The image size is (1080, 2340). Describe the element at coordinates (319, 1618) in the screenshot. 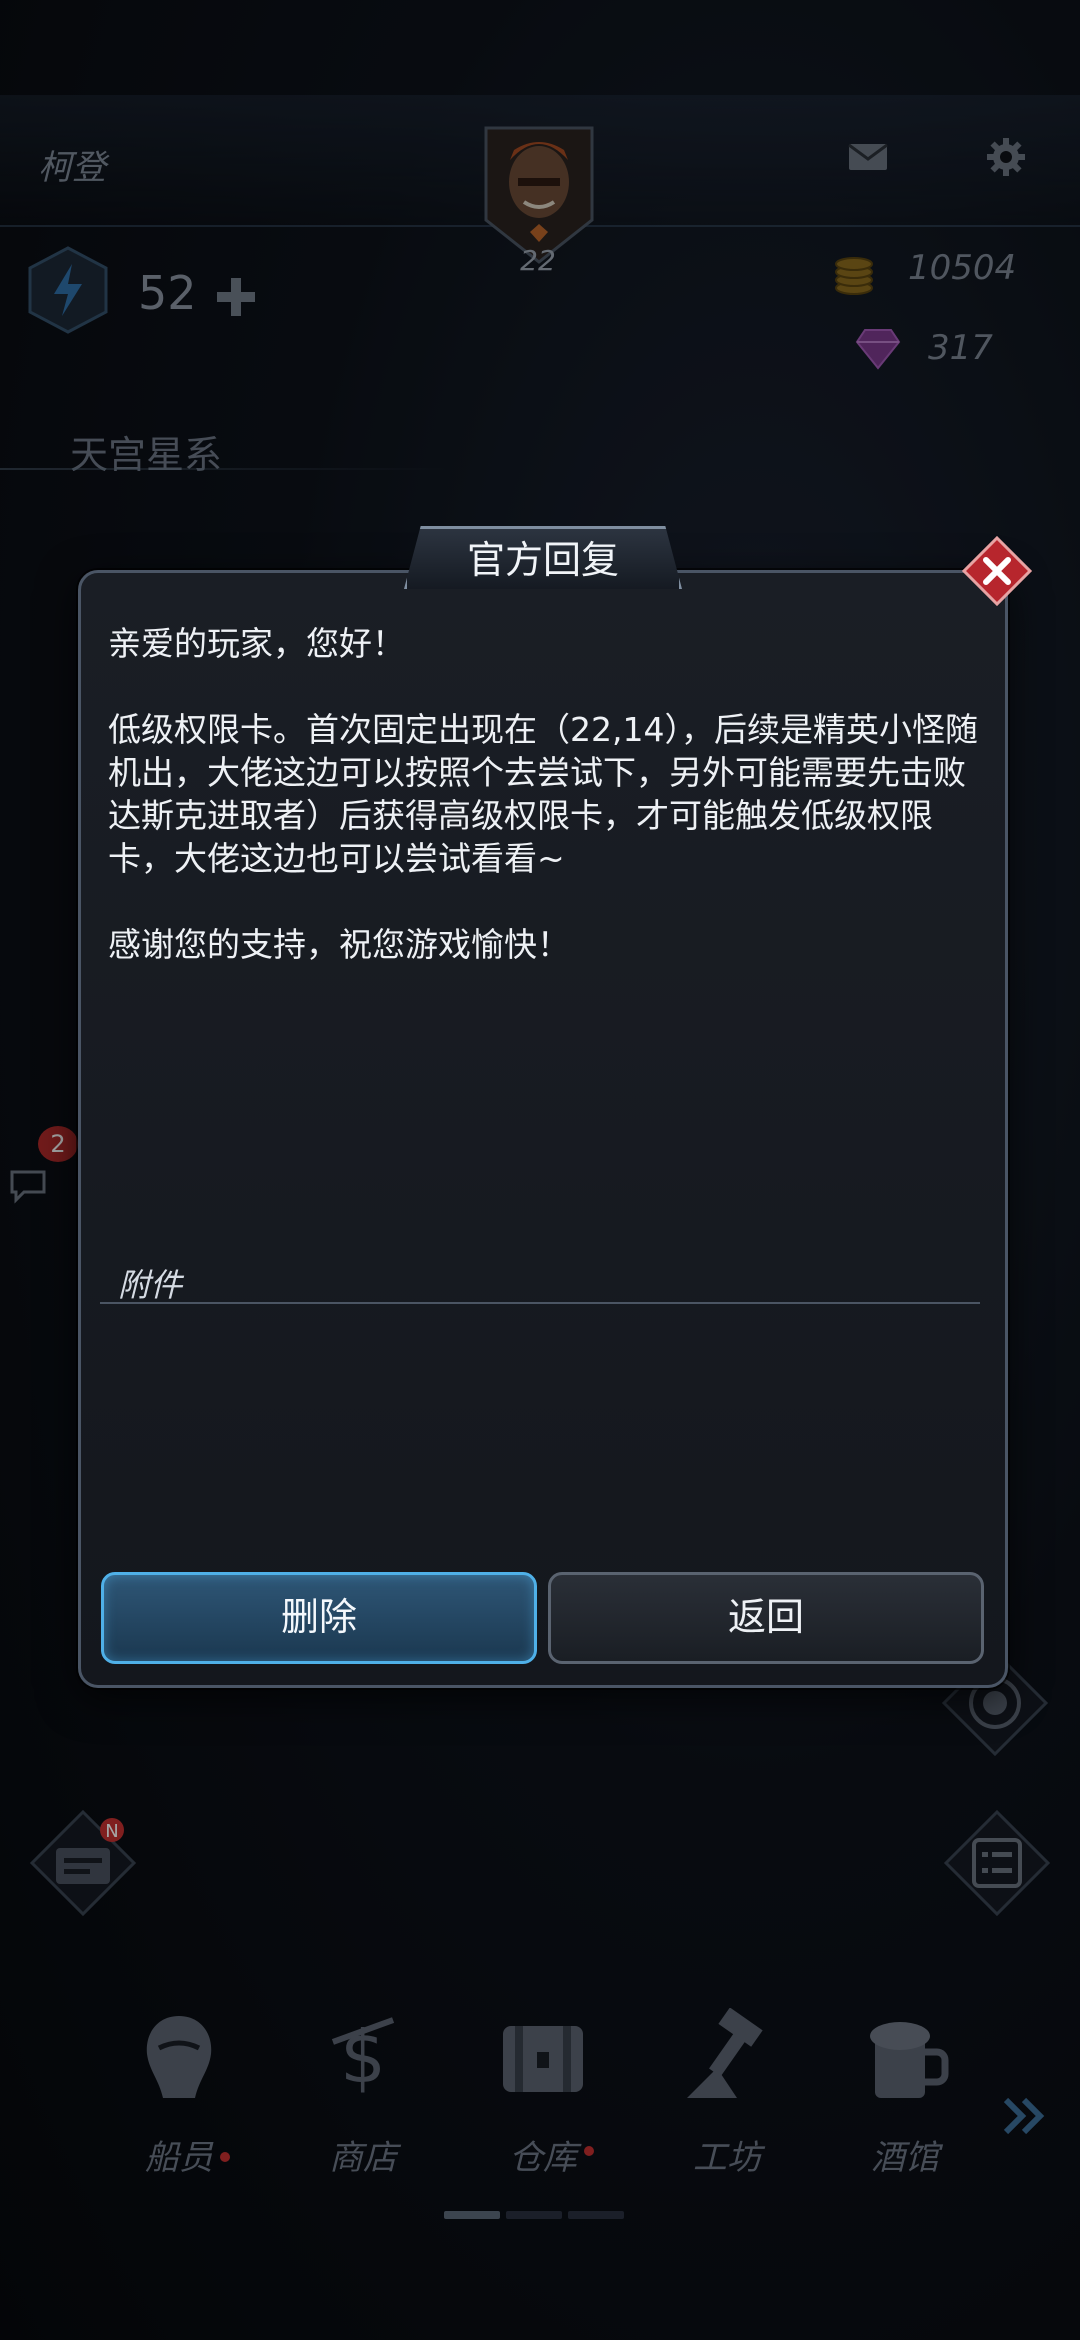

I see `delete-button: 删除` at that location.